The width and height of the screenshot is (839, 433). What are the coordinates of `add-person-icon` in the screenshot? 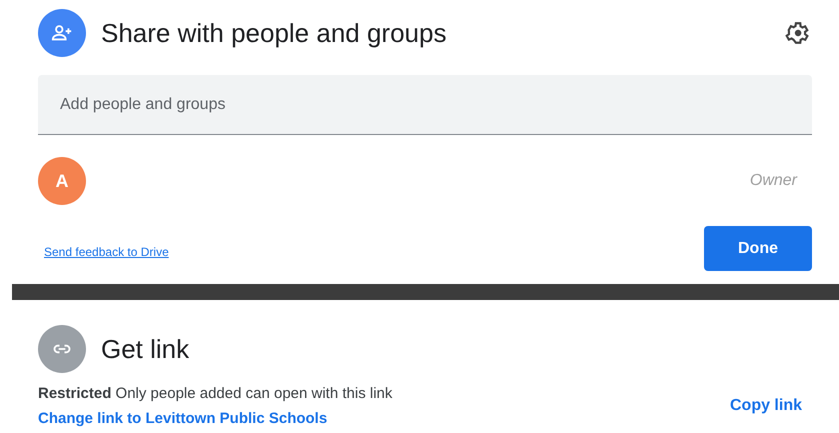 It's located at (62, 33).